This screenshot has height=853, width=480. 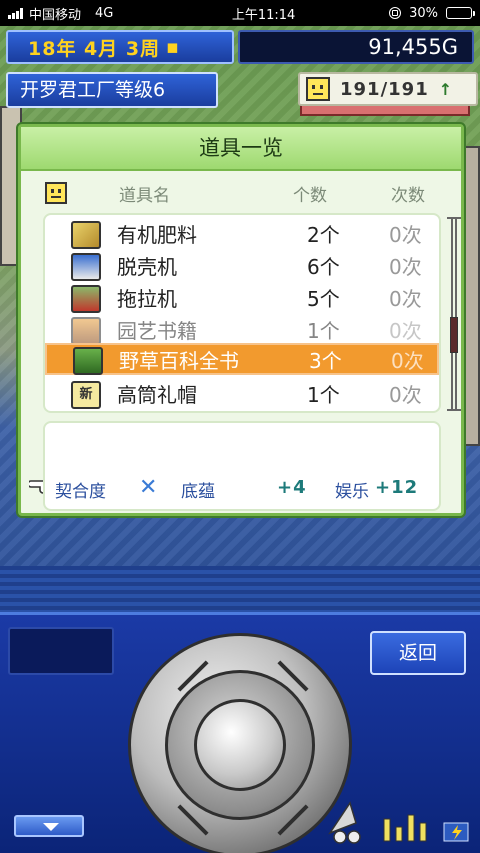 I want to click on battery-icon, so click(x=460, y=13).